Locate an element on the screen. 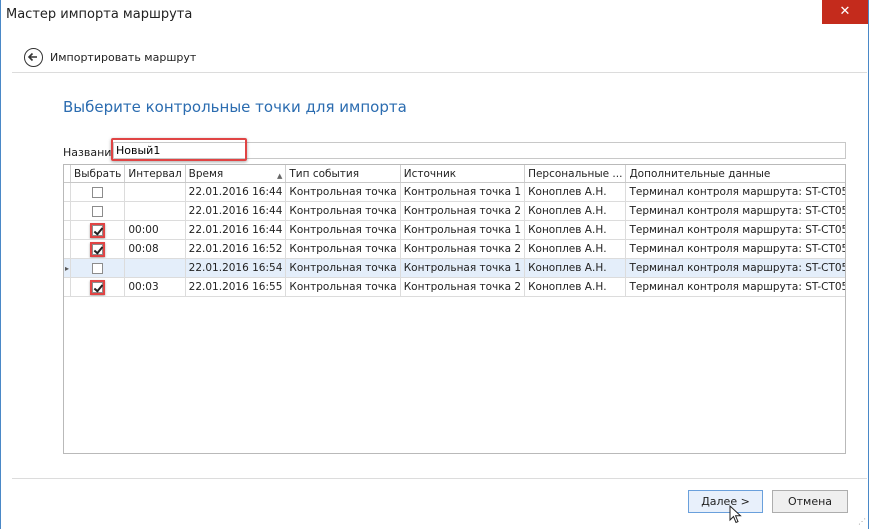 This screenshot has height=529, width=869. arrow-left-icon is located at coordinates (32, 57).